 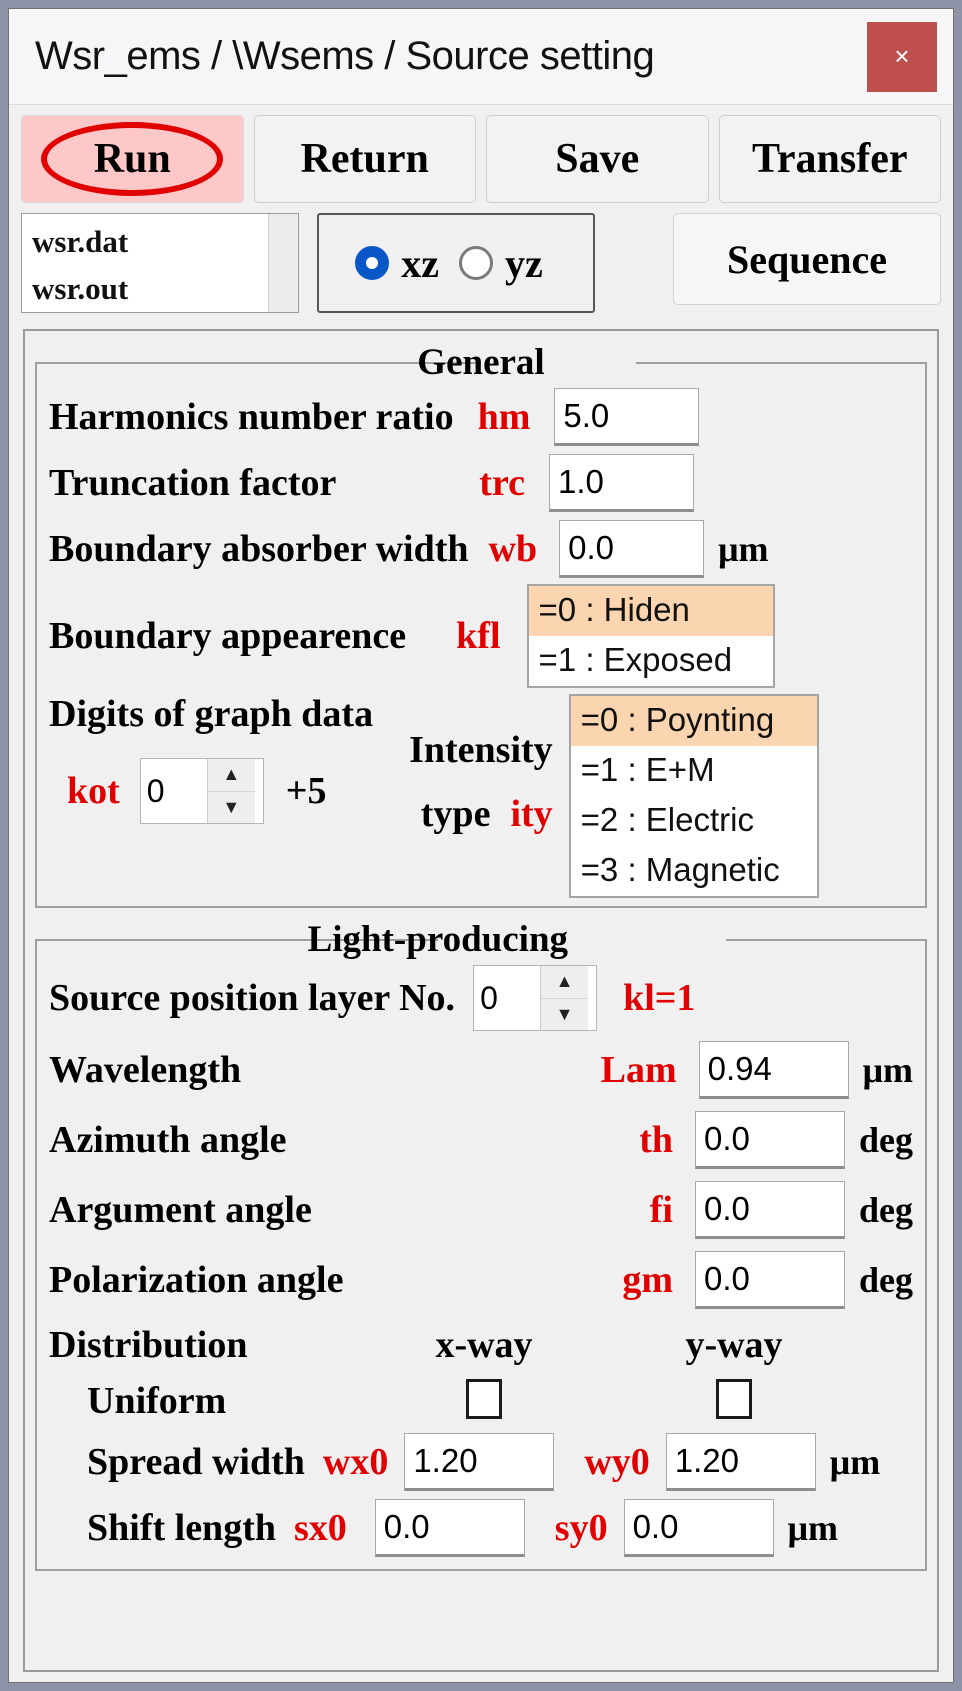 What do you see at coordinates (507, 998) in the screenshot?
I see `source-layer-input` at bounding box center [507, 998].